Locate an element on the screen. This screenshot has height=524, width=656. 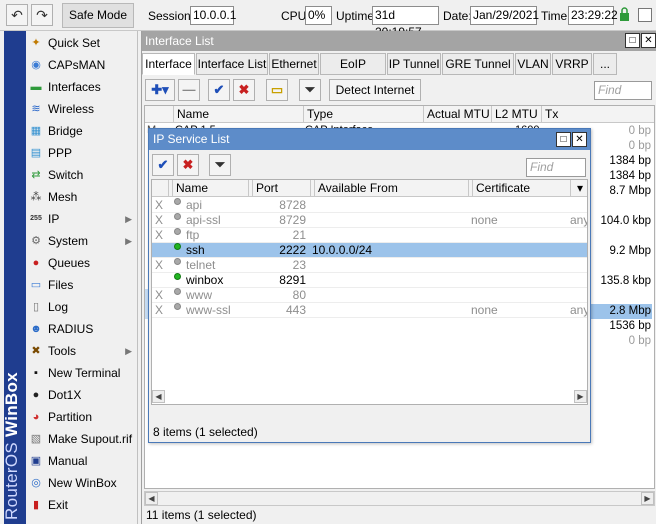
exit-icon: ▮ is located at coordinates (36, 505).